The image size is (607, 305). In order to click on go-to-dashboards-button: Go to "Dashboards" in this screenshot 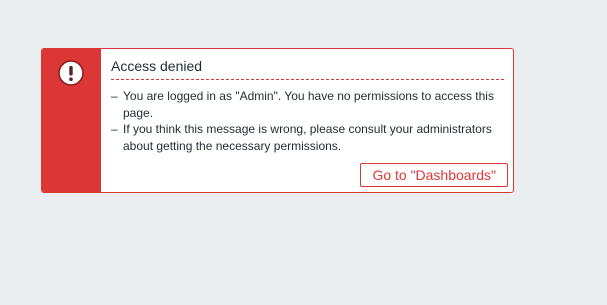, I will do `click(434, 175)`.